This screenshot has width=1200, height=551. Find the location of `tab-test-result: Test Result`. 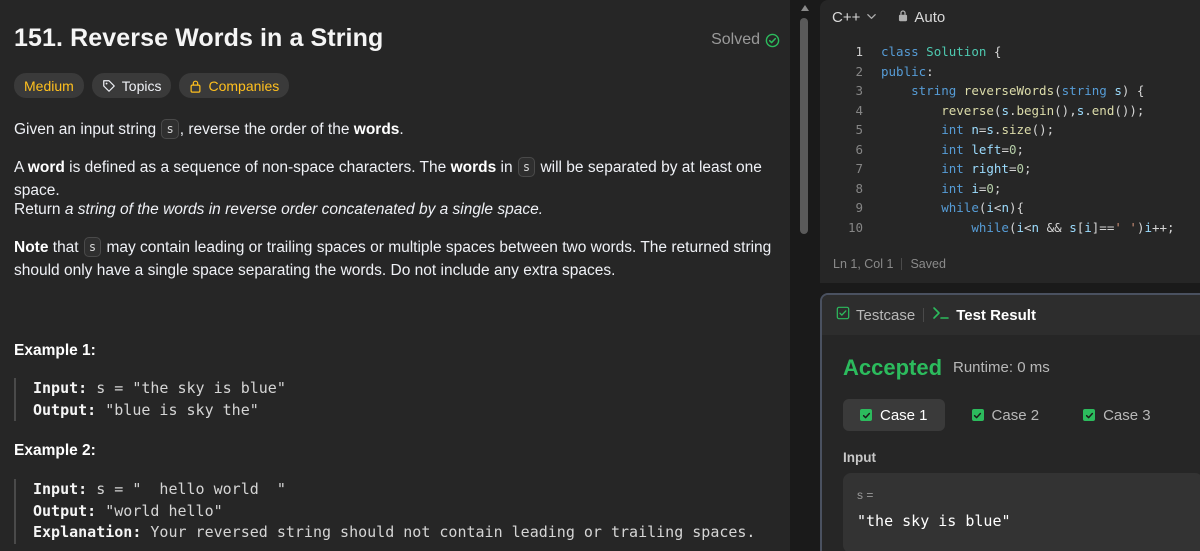

tab-test-result: Test Result is located at coordinates (984, 315).